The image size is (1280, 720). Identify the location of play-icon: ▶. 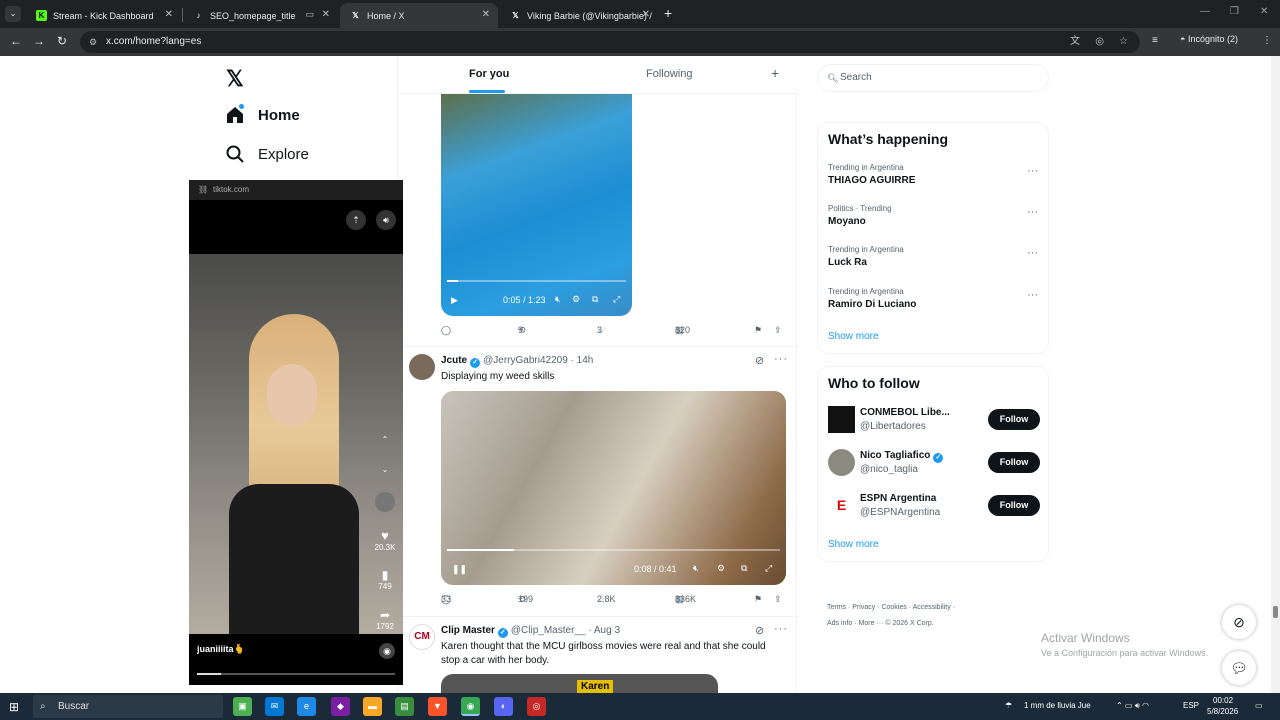
(454, 300).